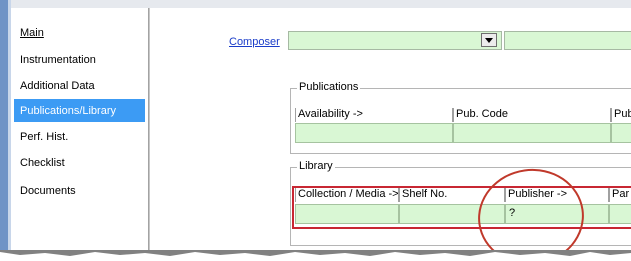 This screenshot has height=261, width=631. What do you see at coordinates (621, 115) in the screenshot?
I see `column-header-pub: Pub` at bounding box center [621, 115].